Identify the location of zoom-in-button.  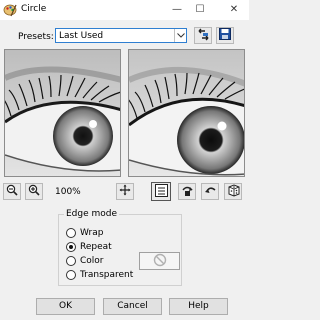
(34, 191).